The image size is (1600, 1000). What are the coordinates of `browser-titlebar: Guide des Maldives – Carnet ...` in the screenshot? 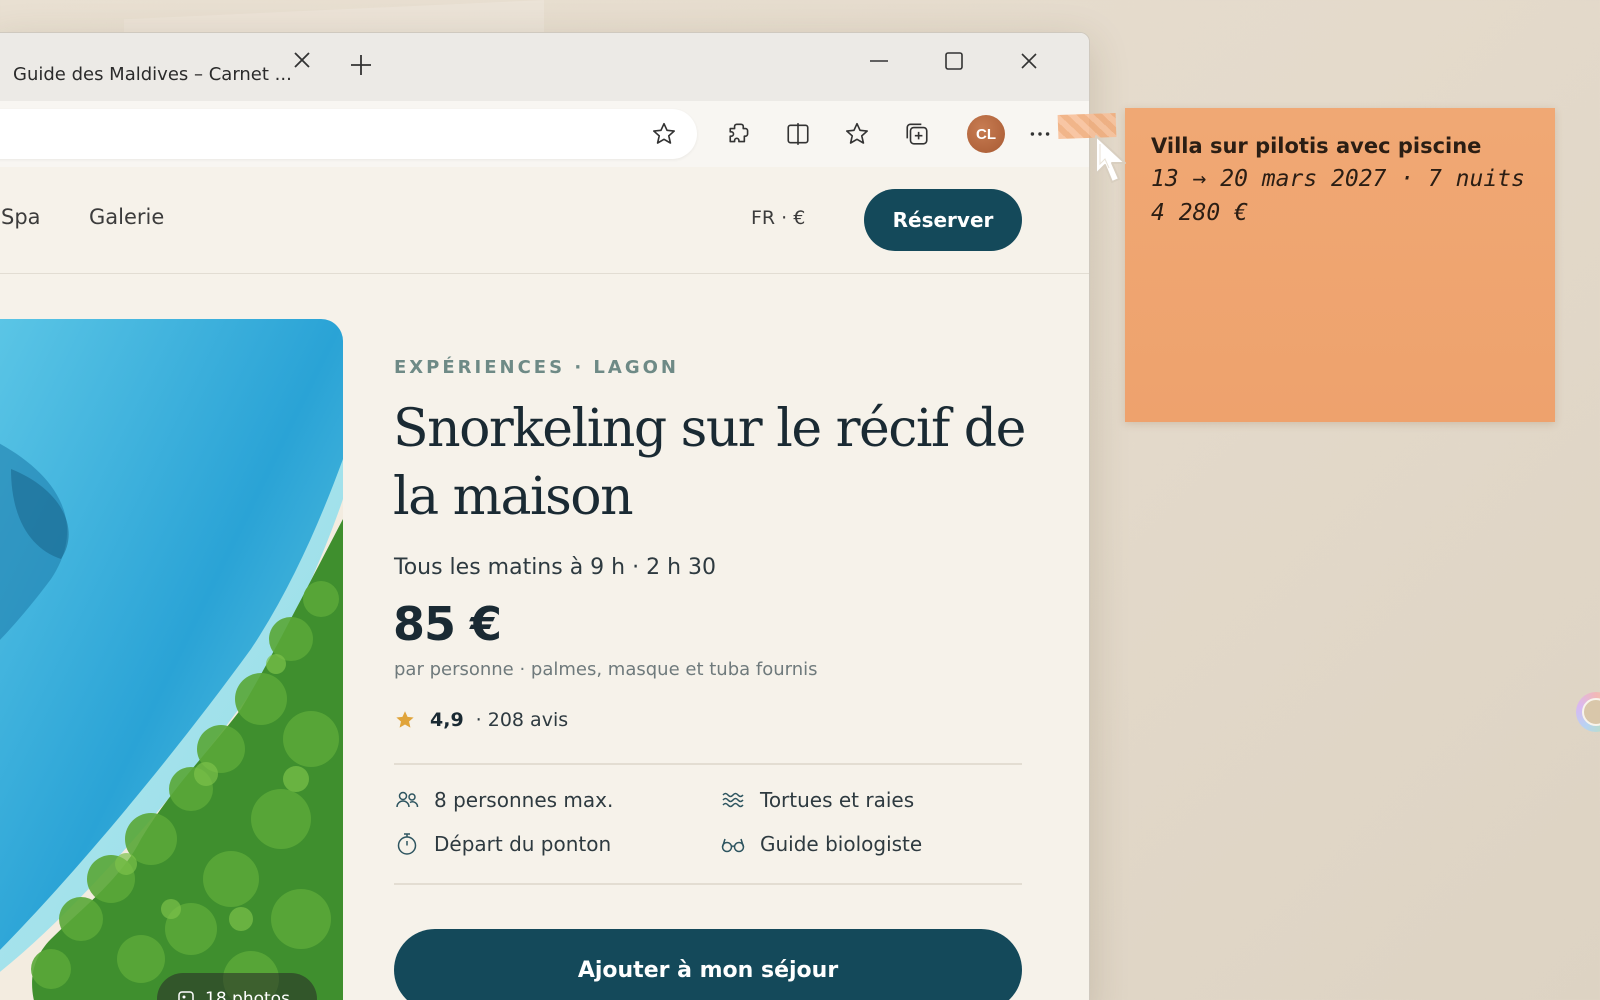 It's located at (544, 67).